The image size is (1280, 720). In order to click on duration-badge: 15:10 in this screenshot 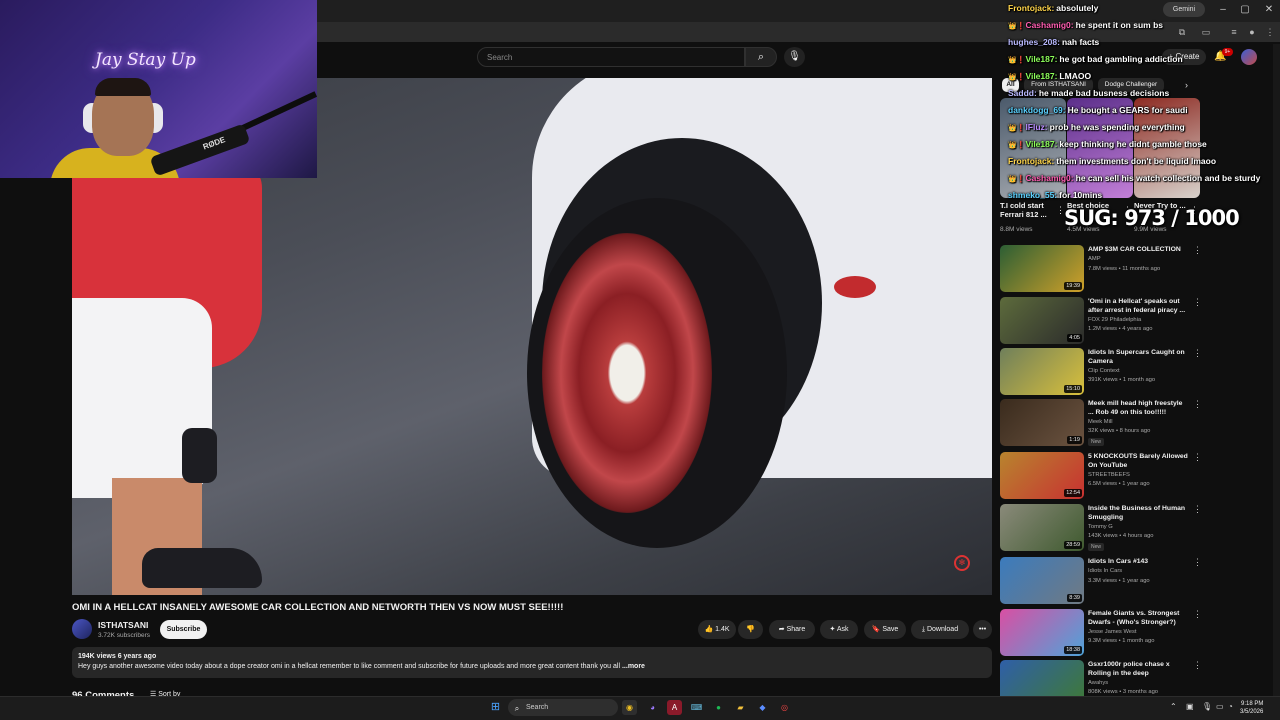, I will do `click(1073, 389)`.